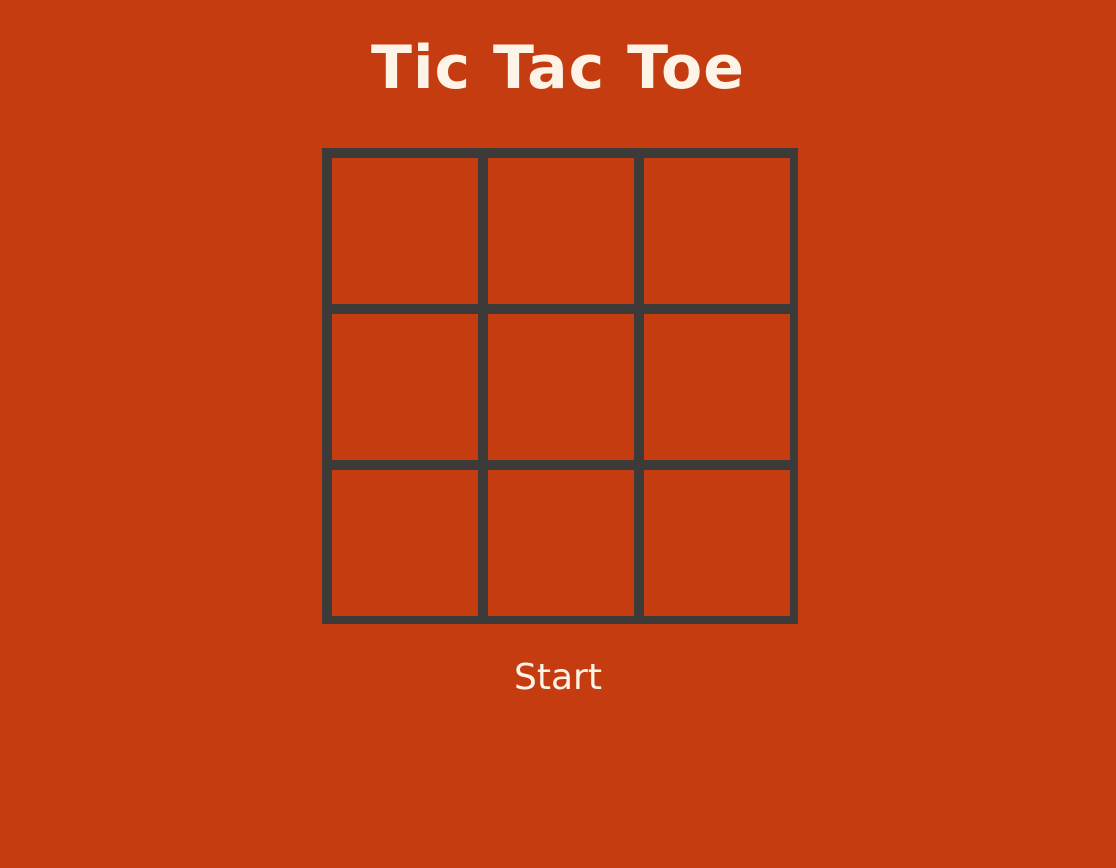 The width and height of the screenshot is (1116, 868). What do you see at coordinates (558, 68) in the screenshot?
I see `game-title: Tic Tac Toe` at bounding box center [558, 68].